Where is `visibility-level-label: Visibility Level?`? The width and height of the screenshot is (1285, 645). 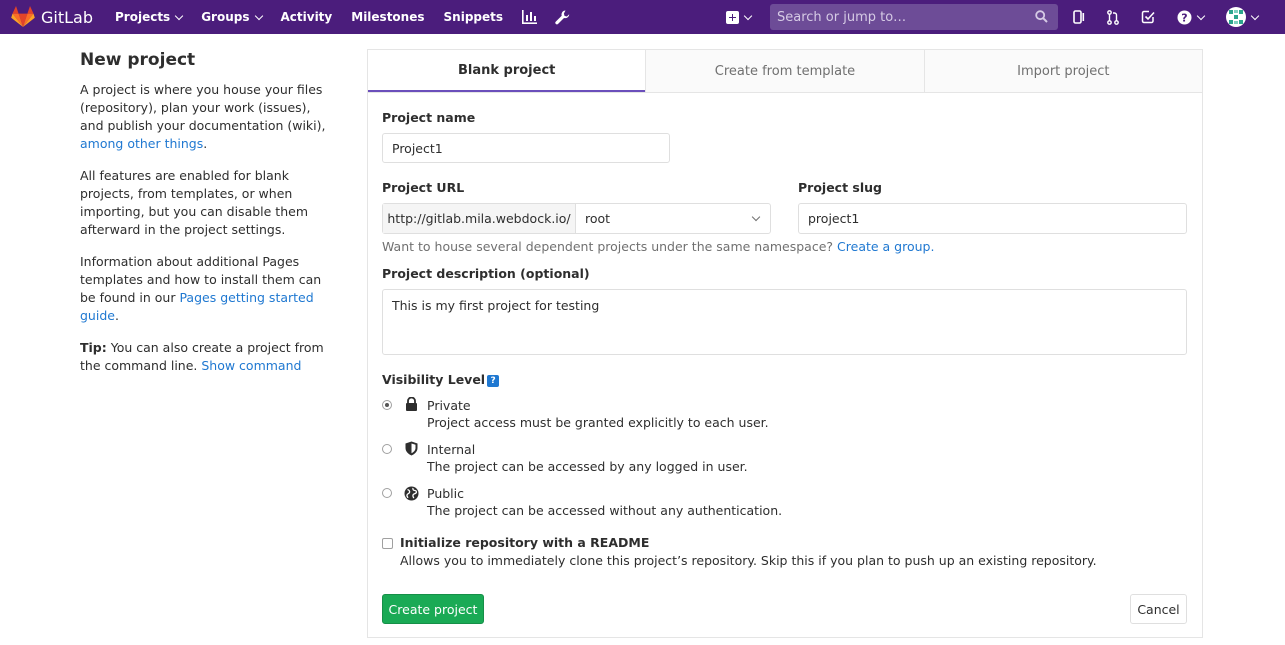 visibility-level-label: Visibility Level? is located at coordinates (441, 379).